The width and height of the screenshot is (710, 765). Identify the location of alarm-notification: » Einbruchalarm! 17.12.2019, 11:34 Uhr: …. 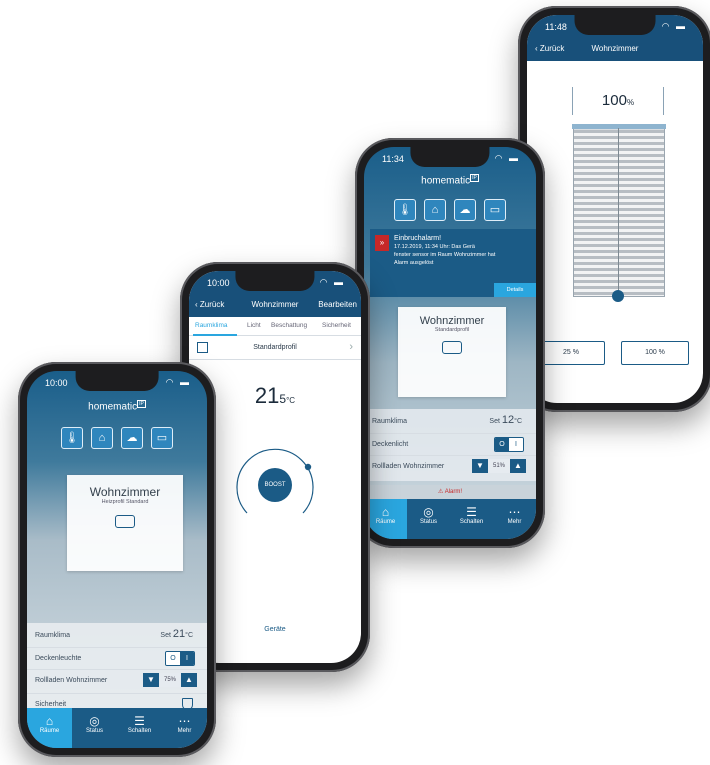
(453, 263).